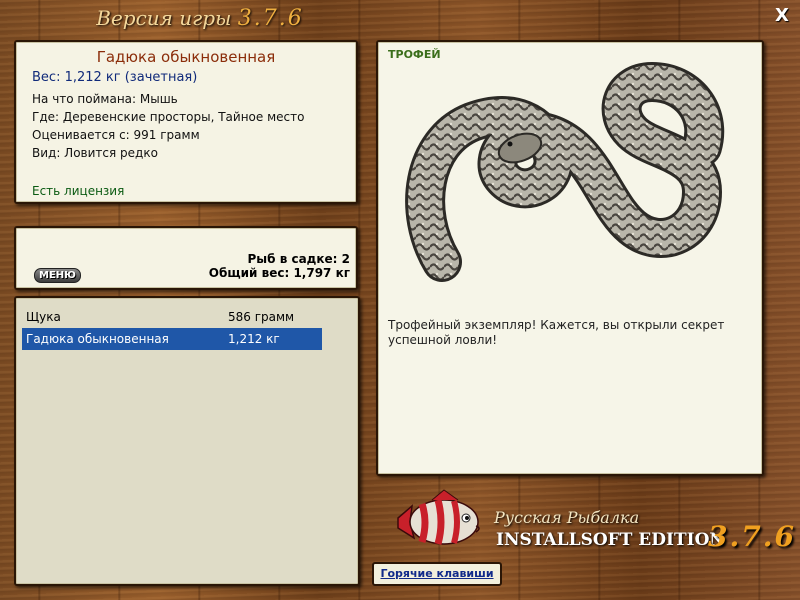  Describe the element at coordinates (116, 135) in the screenshot. I see `rated-from: Оценивается с: 991 грамм` at that location.